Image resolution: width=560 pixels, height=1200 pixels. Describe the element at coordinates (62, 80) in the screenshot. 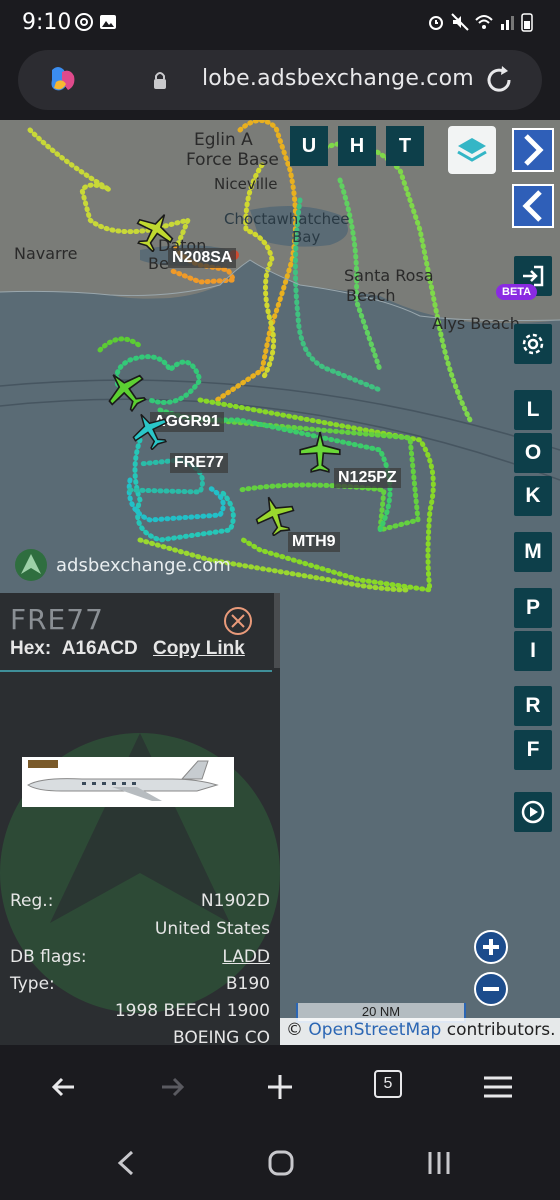

I see `copilot-icon` at that location.